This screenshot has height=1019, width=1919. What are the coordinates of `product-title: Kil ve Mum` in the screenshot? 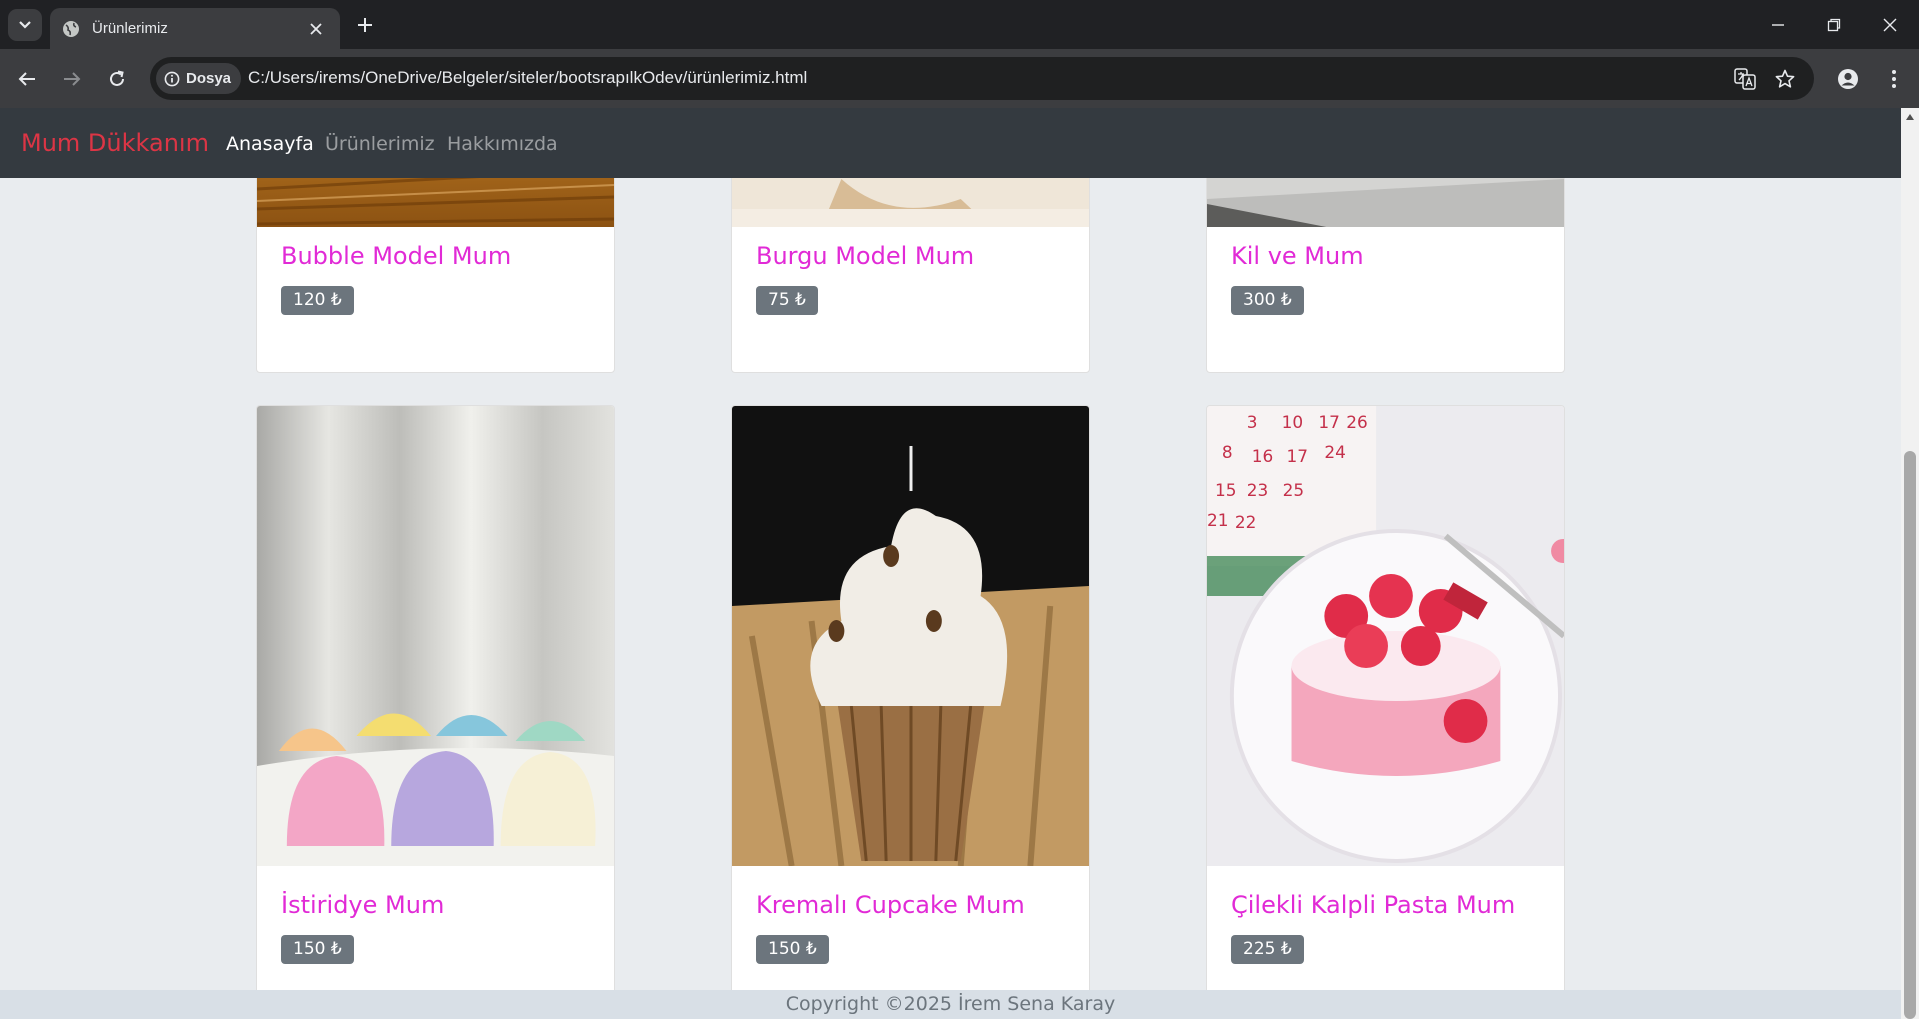 It's located at (1297, 256).